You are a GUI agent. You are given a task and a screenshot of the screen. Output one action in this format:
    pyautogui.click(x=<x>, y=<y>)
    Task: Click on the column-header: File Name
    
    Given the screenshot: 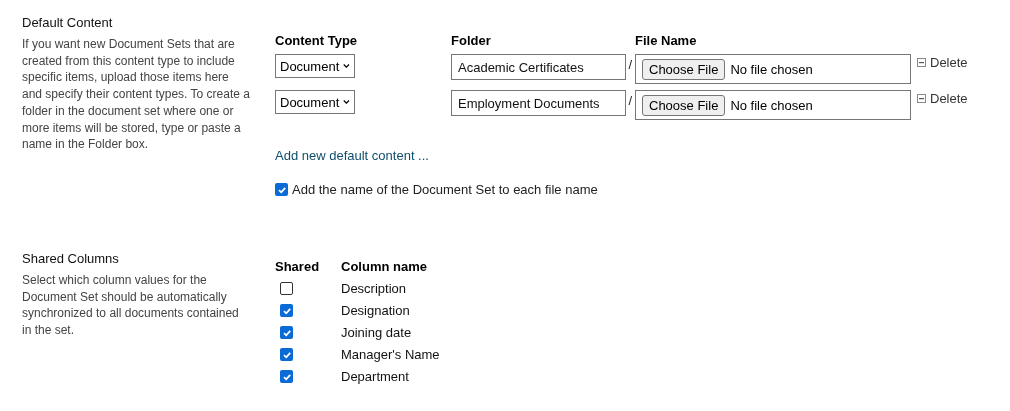 What is the action you would take?
    pyautogui.click(x=666, y=40)
    